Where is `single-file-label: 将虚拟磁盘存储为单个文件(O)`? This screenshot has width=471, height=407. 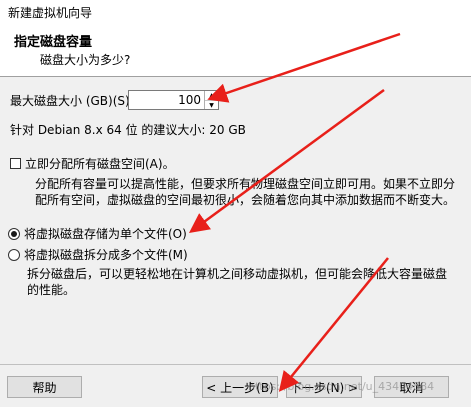
single-file-label: 将虚拟磁盘存储为单个文件(O) is located at coordinates (105, 233).